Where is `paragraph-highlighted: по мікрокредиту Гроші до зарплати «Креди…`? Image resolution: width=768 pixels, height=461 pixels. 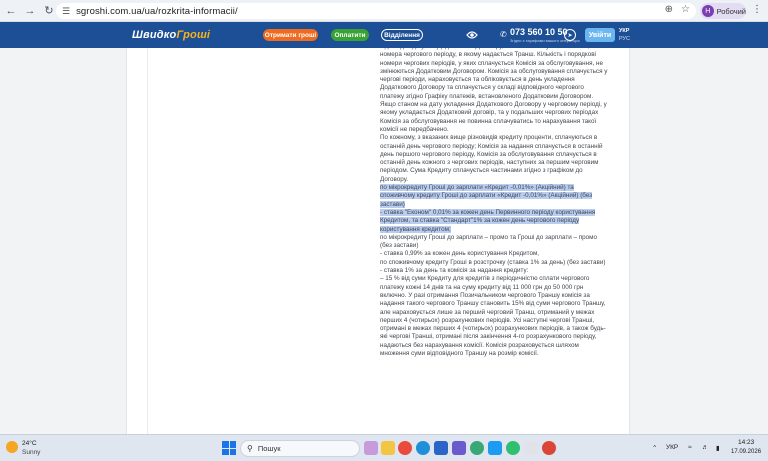
paragraph-highlighted: по мікрокредиту Гроші до зарплати «Креди… is located at coordinates (486, 196).